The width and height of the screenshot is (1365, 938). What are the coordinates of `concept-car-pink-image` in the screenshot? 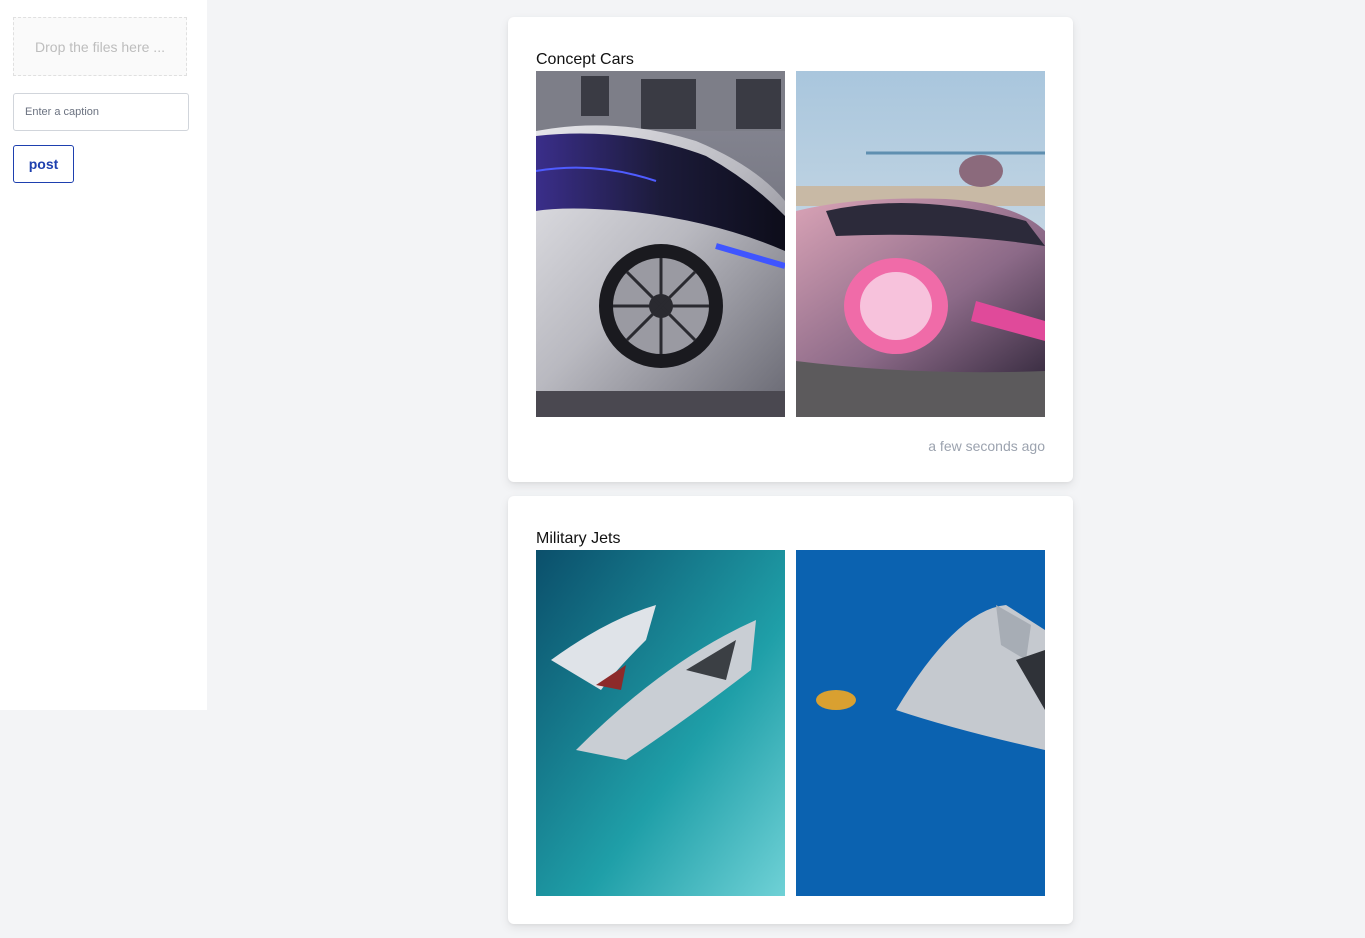 It's located at (920, 244).